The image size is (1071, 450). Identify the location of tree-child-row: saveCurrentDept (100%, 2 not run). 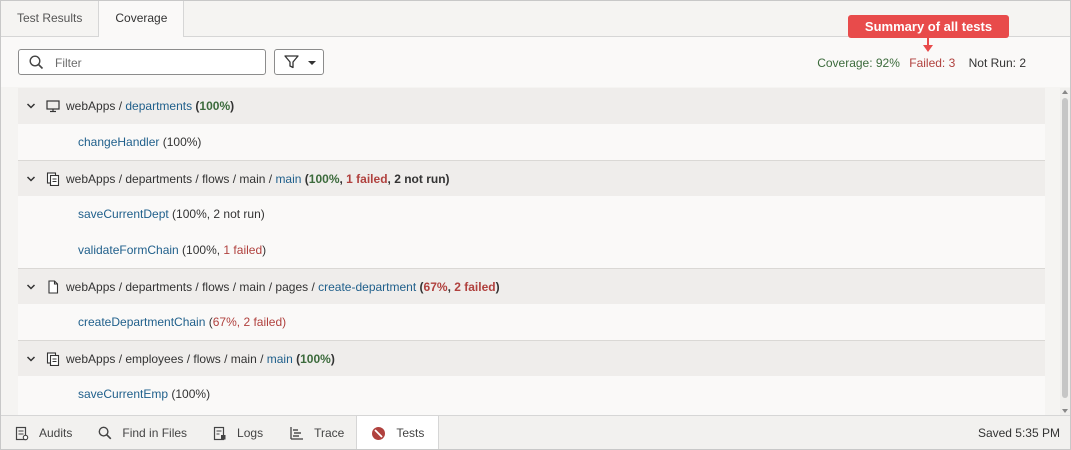
(531, 214).